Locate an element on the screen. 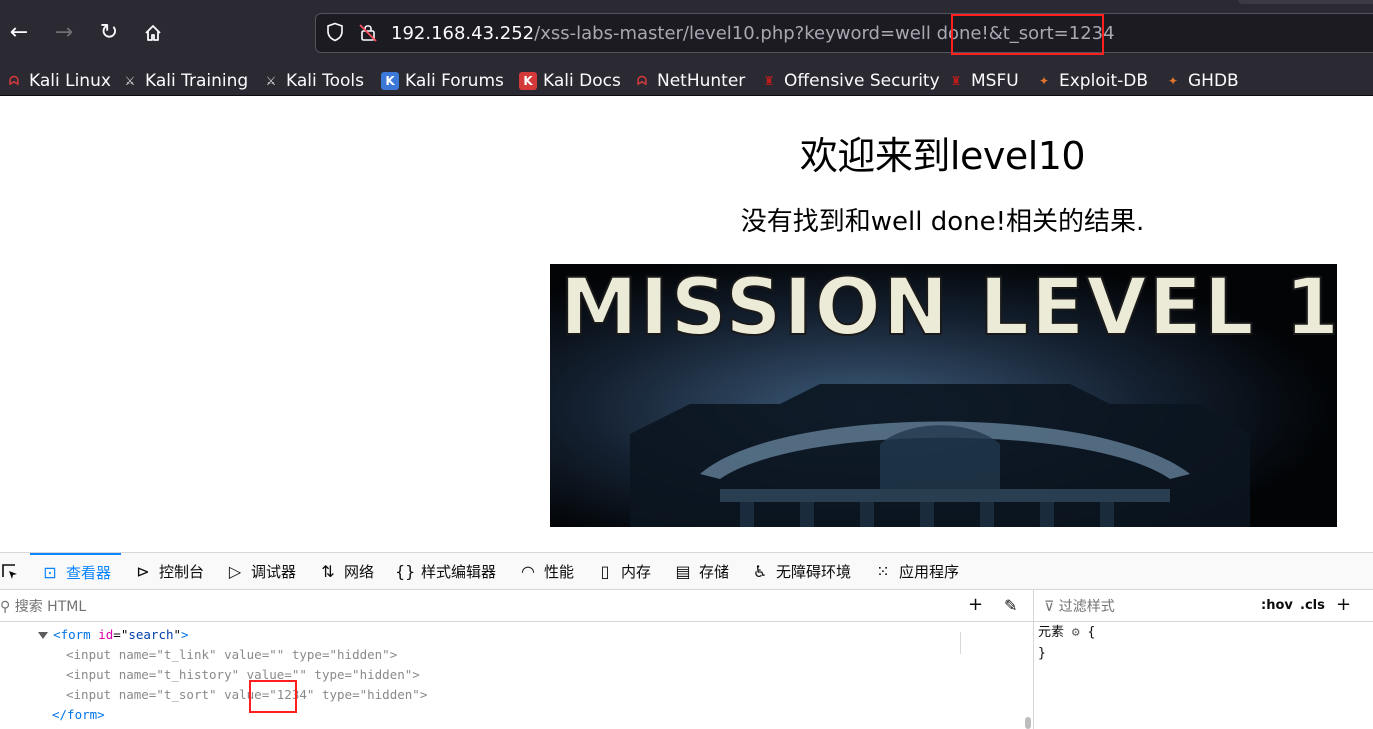  bookmark-exploit-db: ✦ Exploit-DB is located at coordinates (1091, 81).